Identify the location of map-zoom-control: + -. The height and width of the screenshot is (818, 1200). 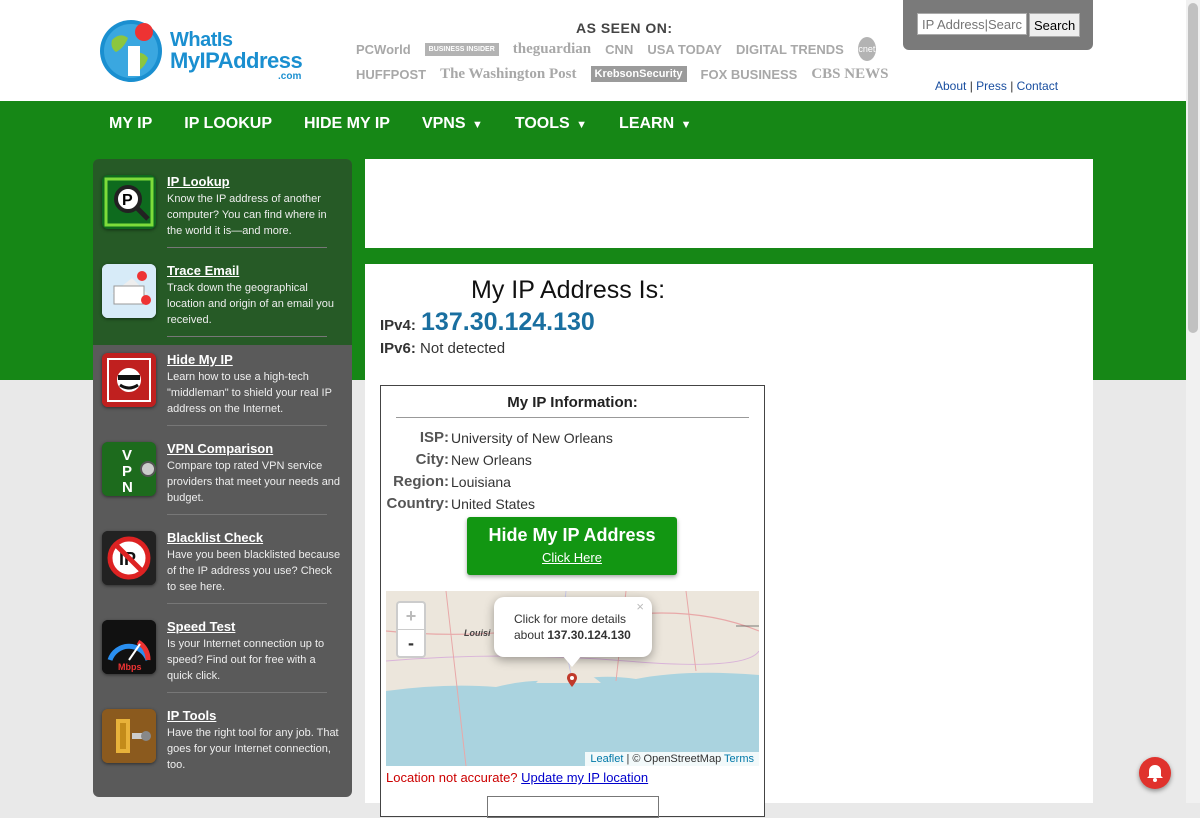
(411, 629).